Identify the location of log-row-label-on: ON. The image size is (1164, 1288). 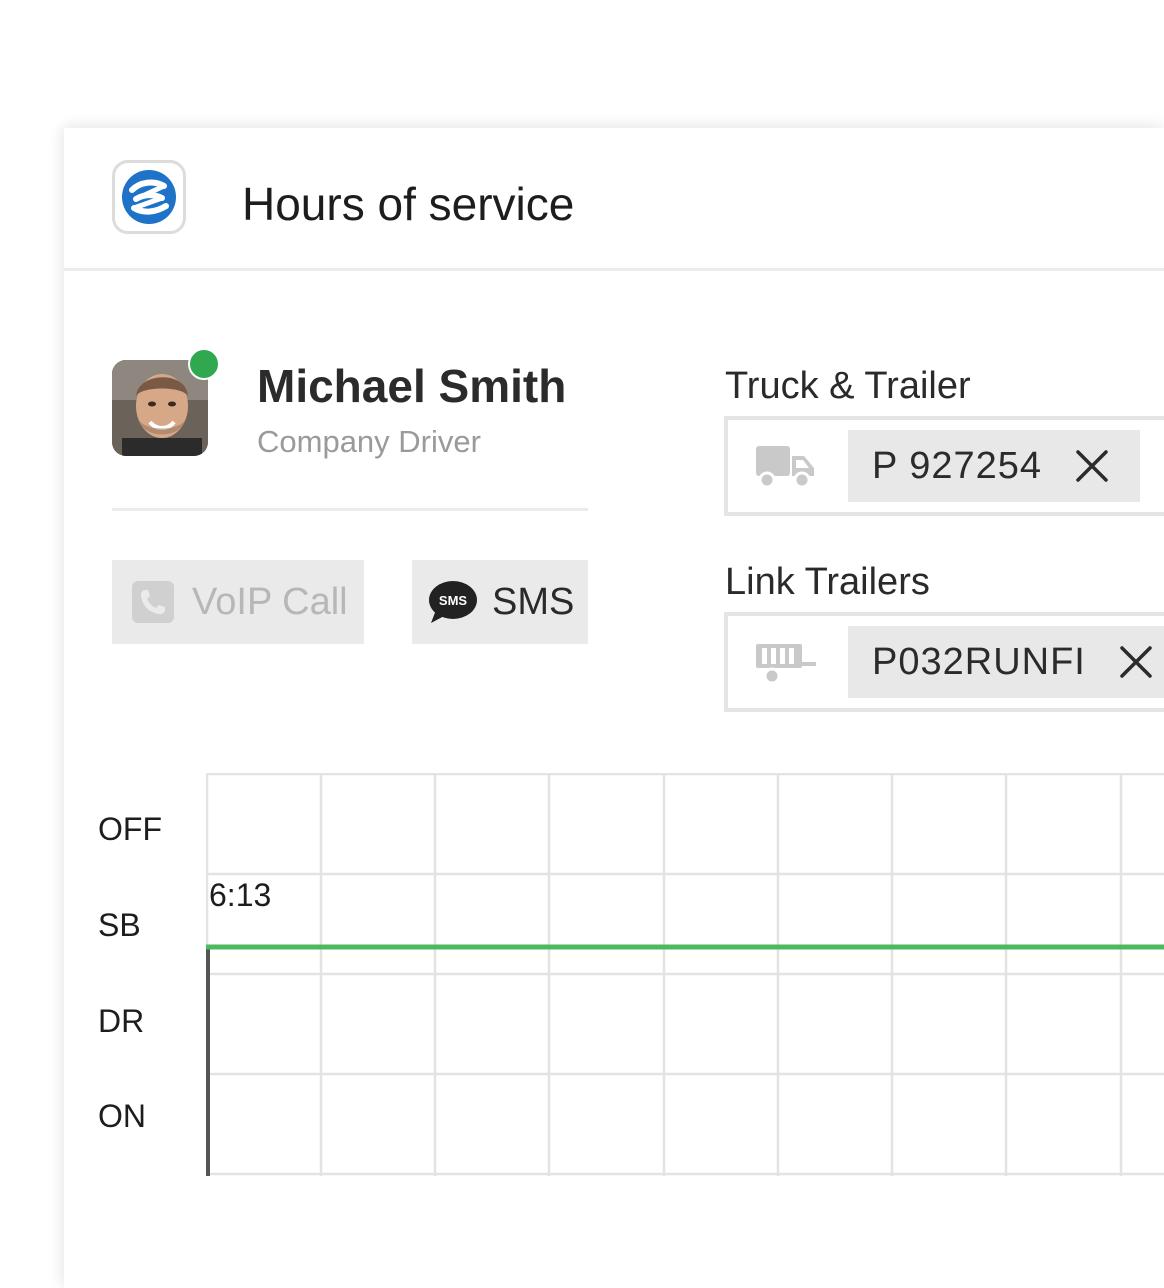
(122, 1116).